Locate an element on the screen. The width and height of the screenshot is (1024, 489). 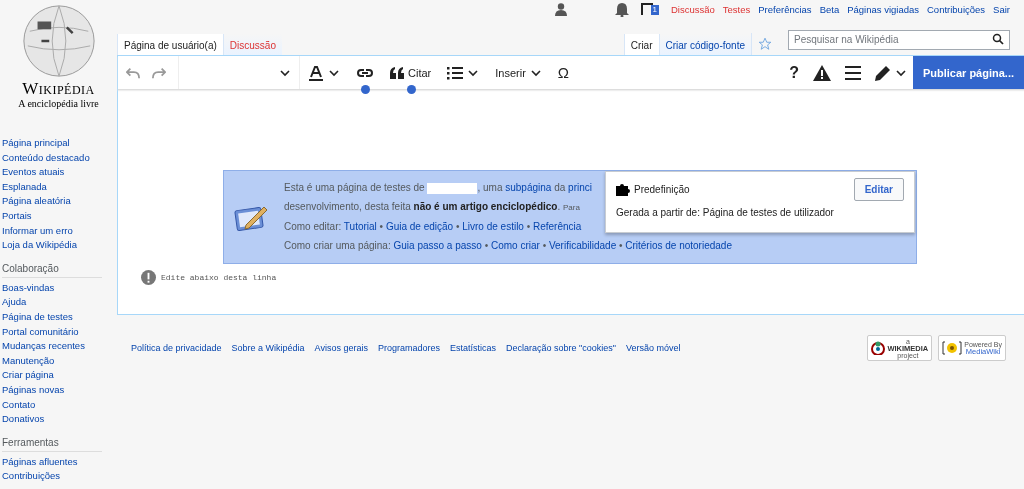
redo-icon is located at coordinates (159, 72).